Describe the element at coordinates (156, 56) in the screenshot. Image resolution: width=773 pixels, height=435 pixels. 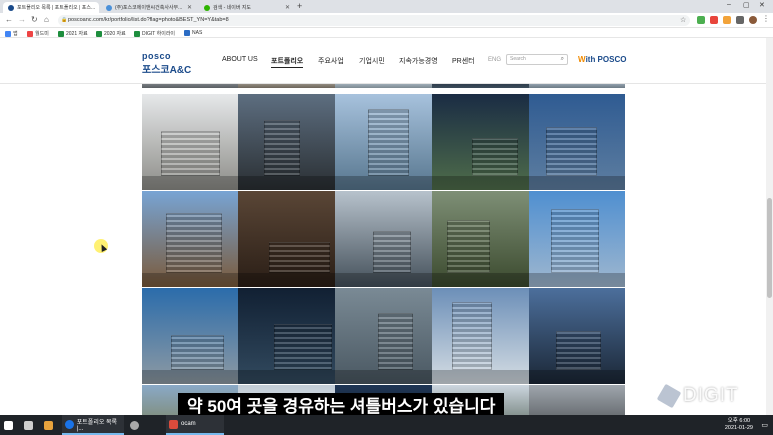
I see `posco-logo: posco` at that location.